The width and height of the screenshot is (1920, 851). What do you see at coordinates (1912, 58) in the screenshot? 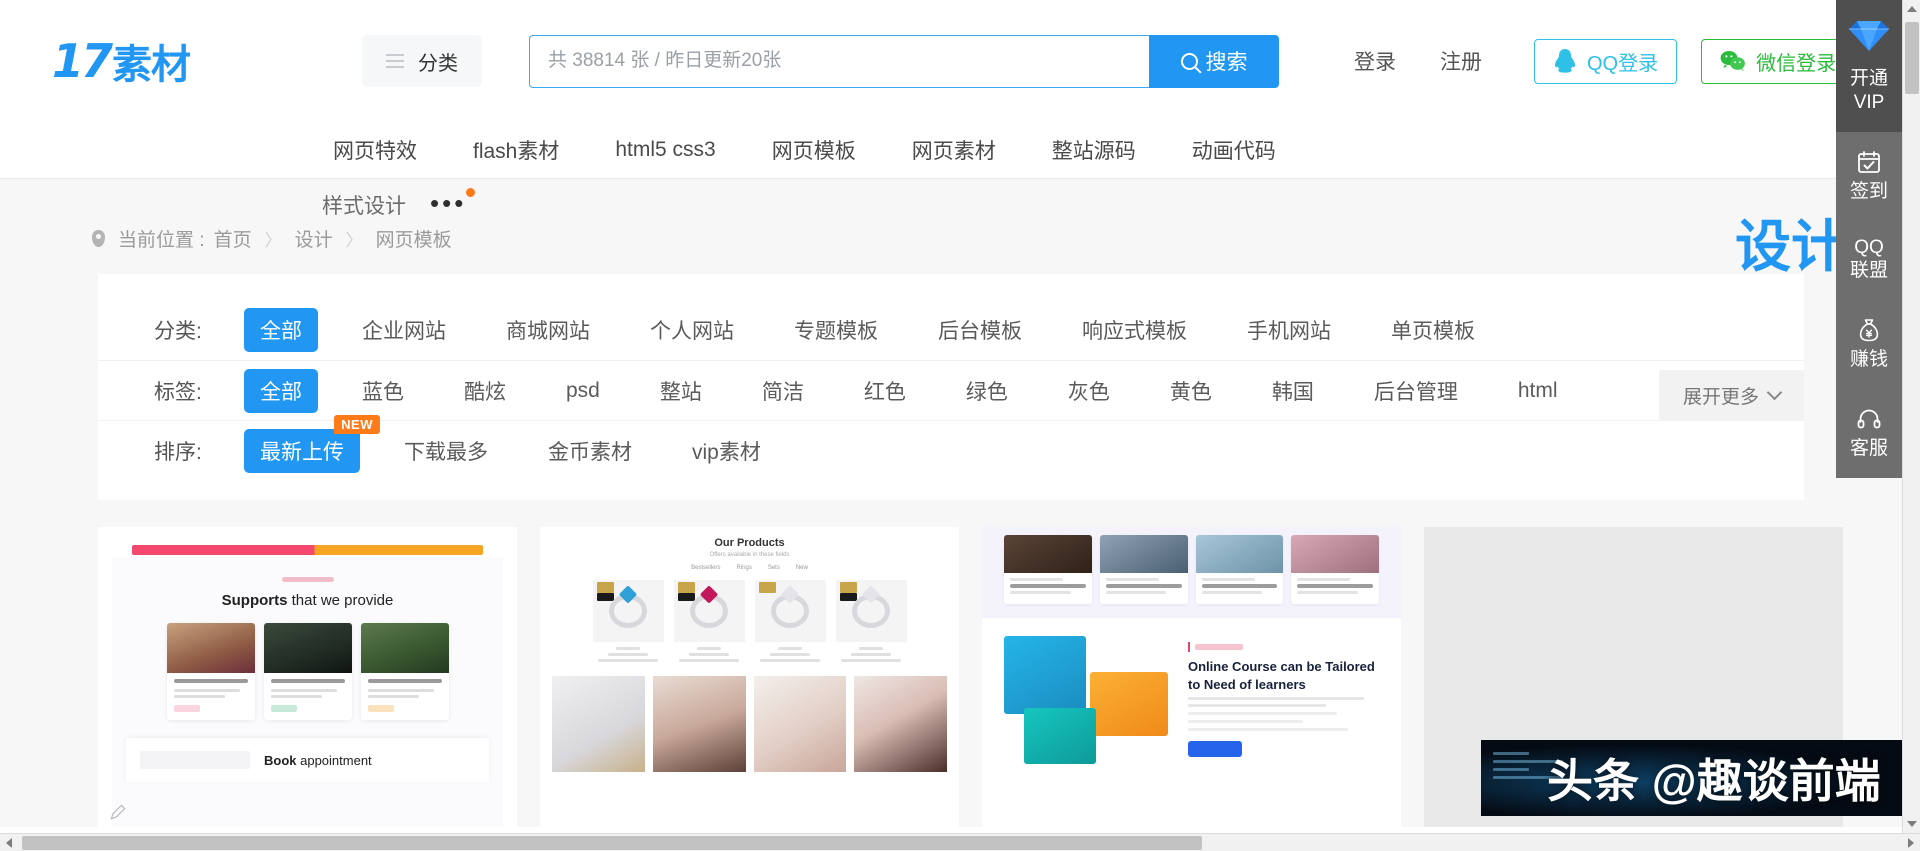
I see `vertical-scroll-thumb` at bounding box center [1912, 58].